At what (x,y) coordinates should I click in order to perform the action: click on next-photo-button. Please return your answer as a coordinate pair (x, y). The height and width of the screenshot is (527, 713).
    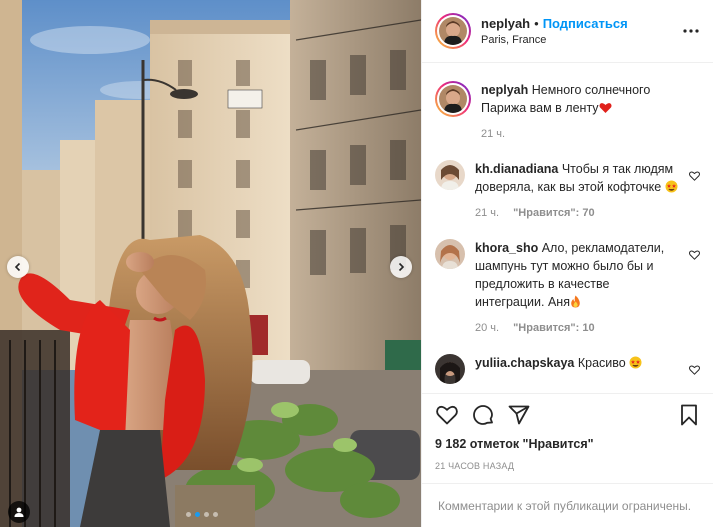
    Looking at the image, I should click on (401, 267).